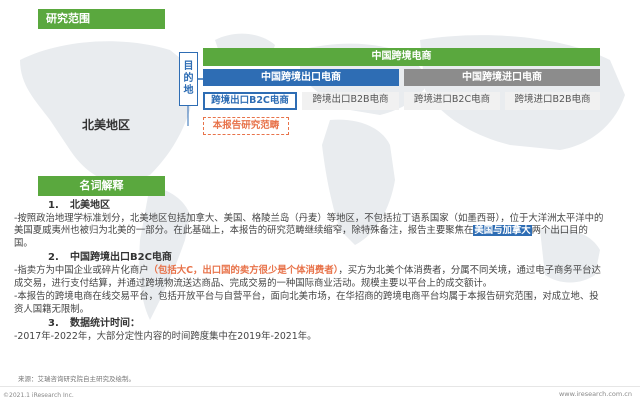 Image resolution: width=640 pixels, height=401 pixels. What do you see at coordinates (188, 90) in the screenshot?
I see `destination-char-3: 地` at bounding box center [188, 90].